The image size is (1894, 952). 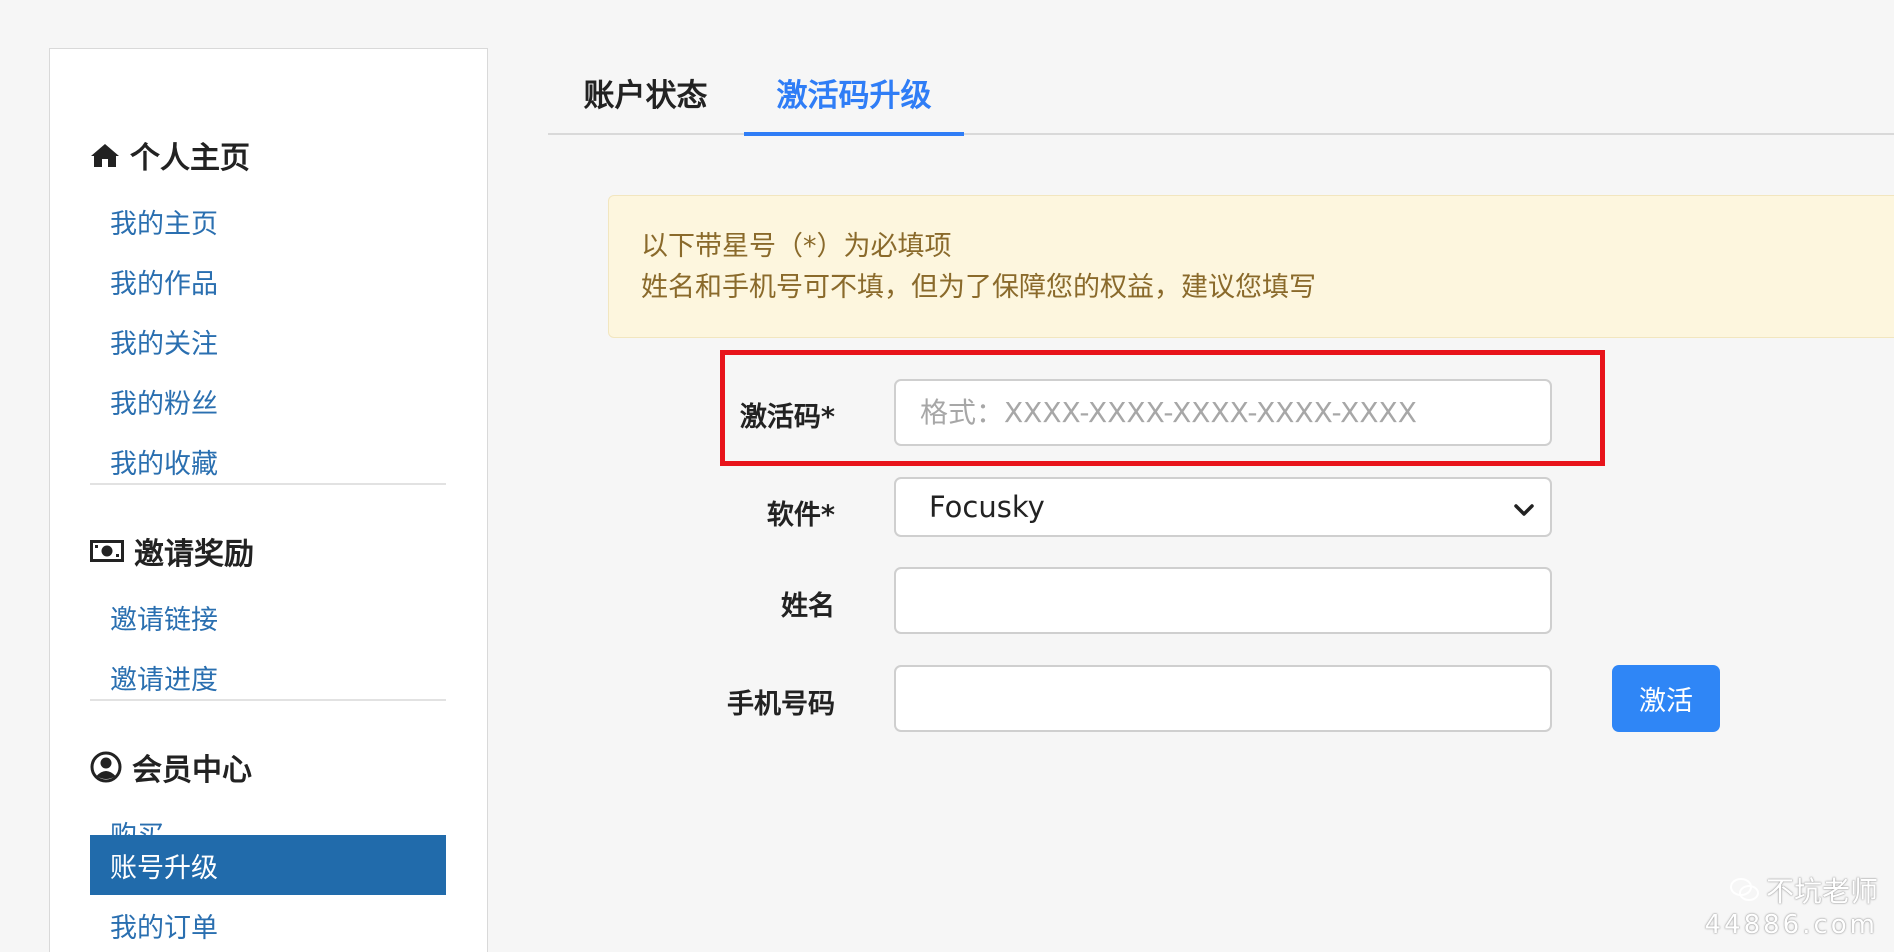 I want to click on alert-line-optional: 姓名和手机号可不填，但为了保障您的权益，建议您填写, so click(x=978, y=287).